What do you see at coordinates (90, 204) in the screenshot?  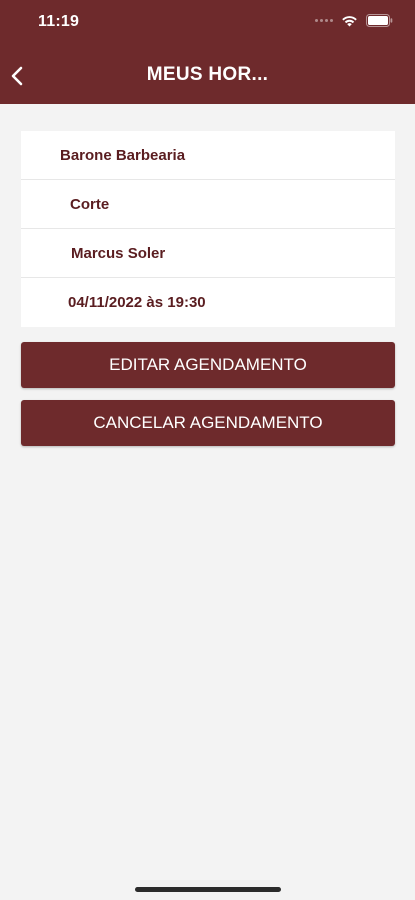 I see `service-name: Corte` at bounding box center [90, 204].